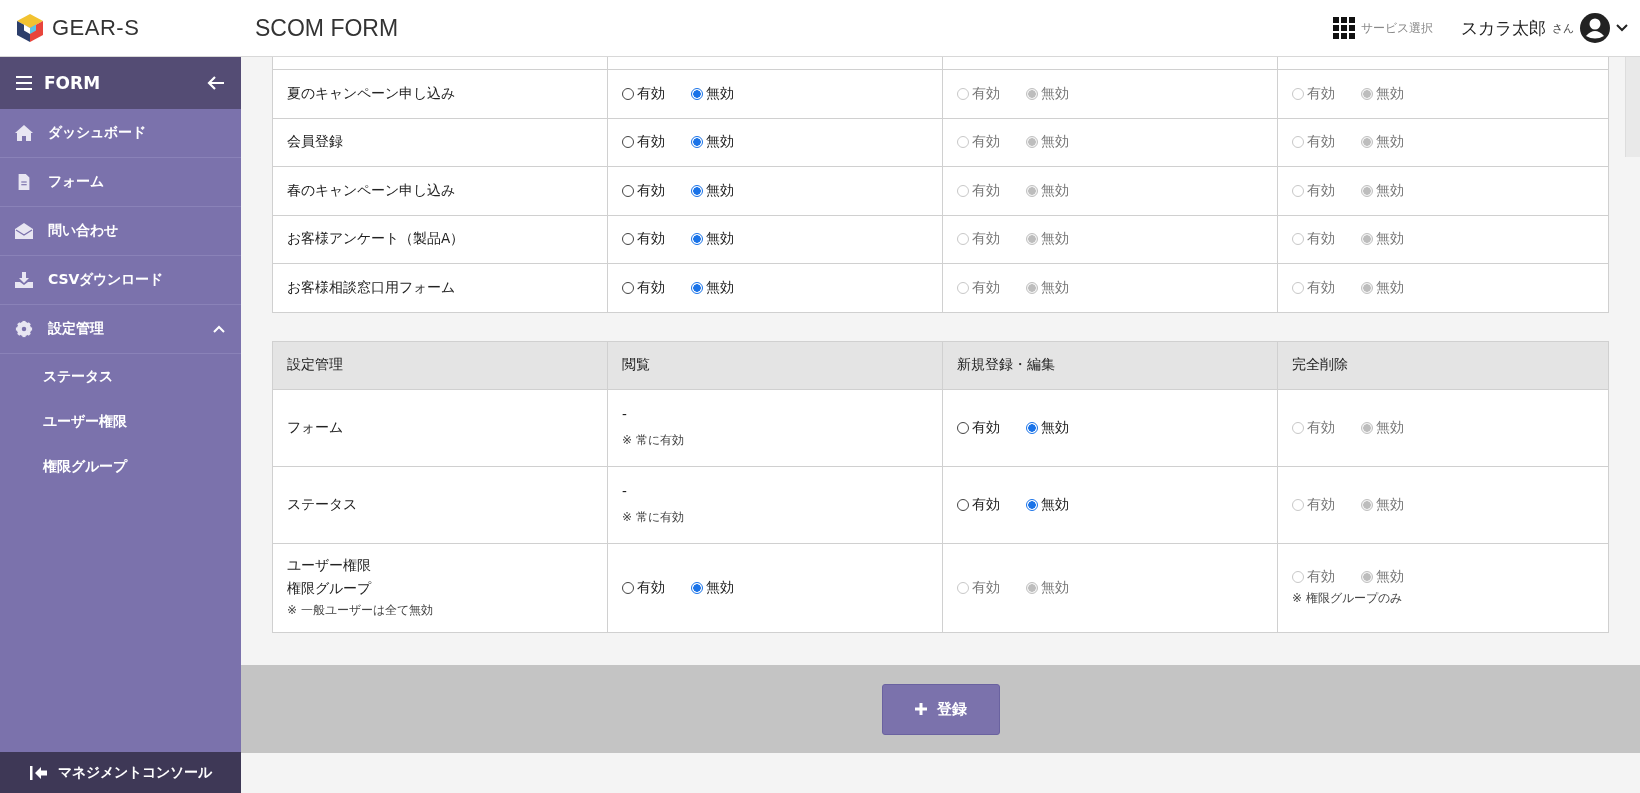 The image size is (1640, 793). Describe the element at coordinates (360, 610) in the screenshot. I see `note-text: ※ 一般ユーザーは全て無効` at that location.